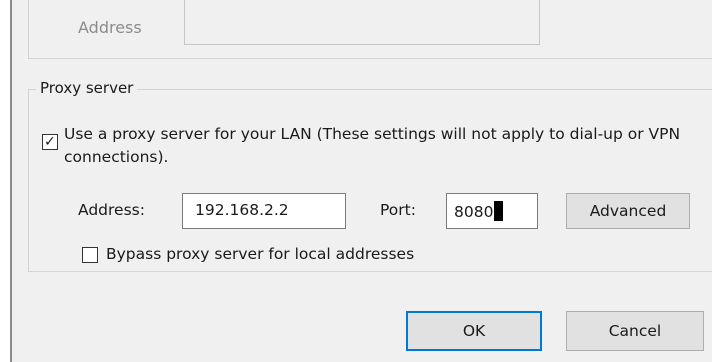  What do you see at coordinates (90, 255) in the screenshot?
I see `bypass-local-checkbox` at bounding box center [90, 255].